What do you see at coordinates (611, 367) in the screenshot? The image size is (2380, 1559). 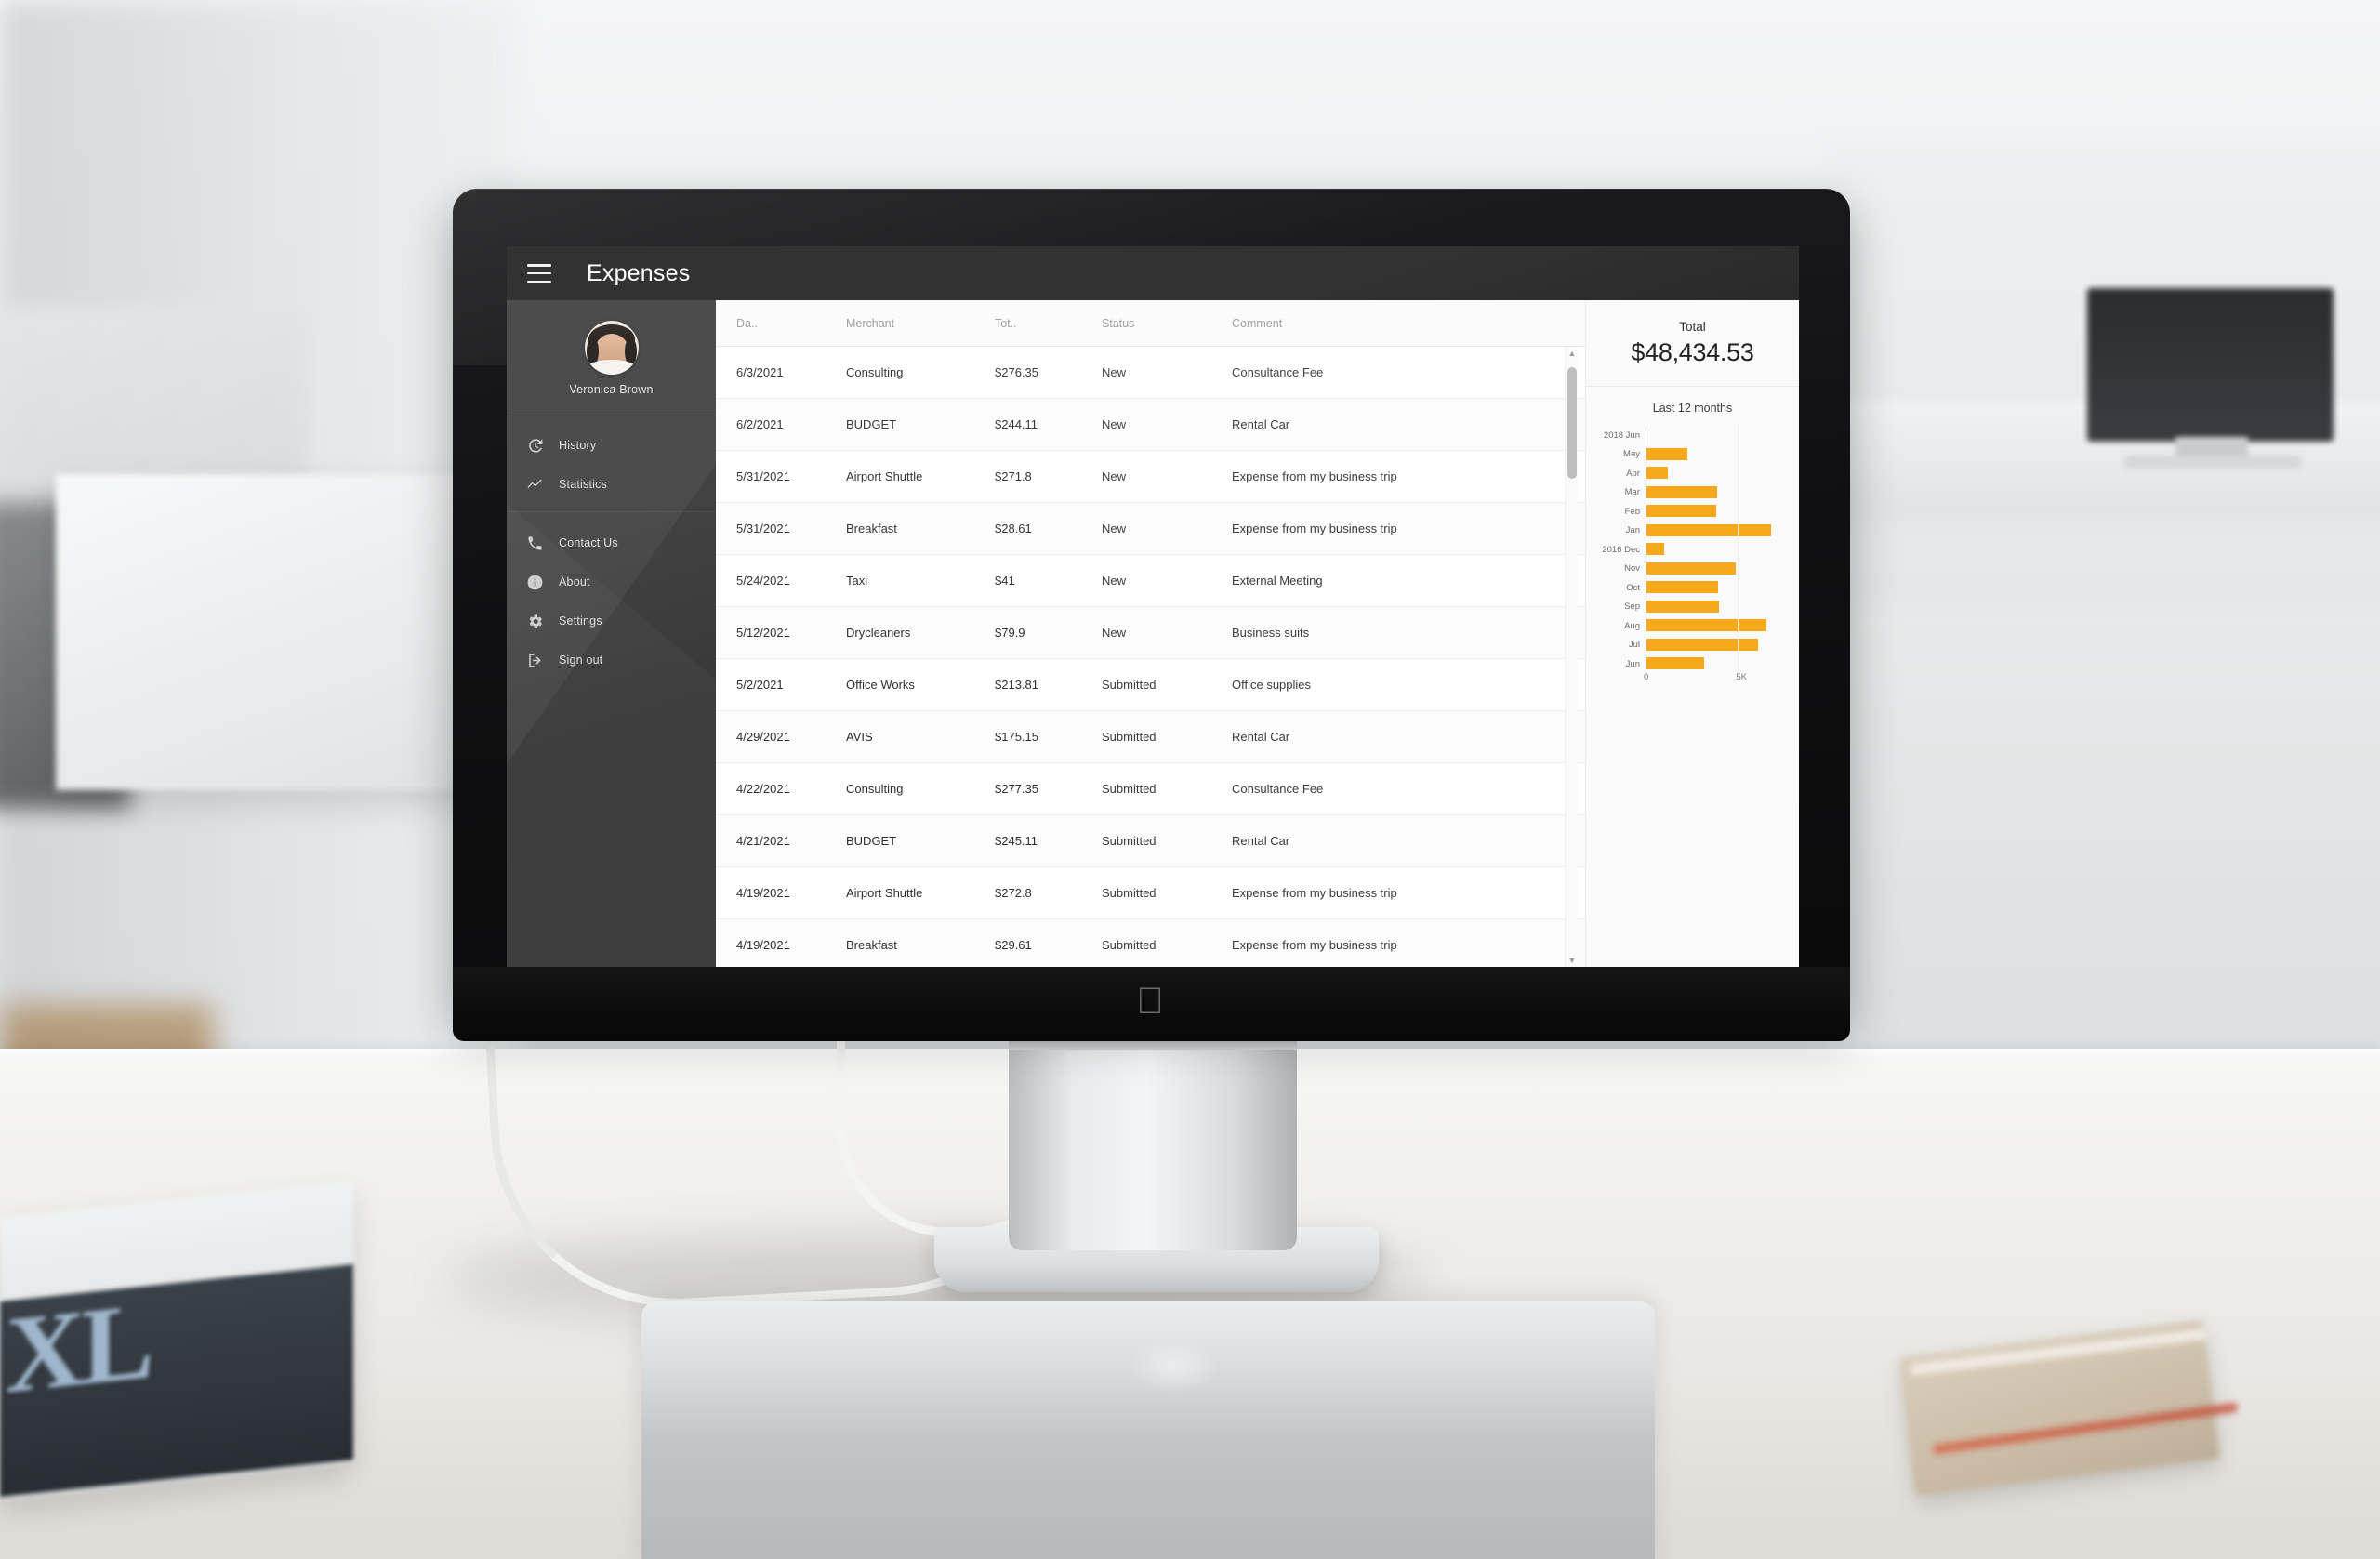 I see `avatar-collar` at bounding box center [611, 367].